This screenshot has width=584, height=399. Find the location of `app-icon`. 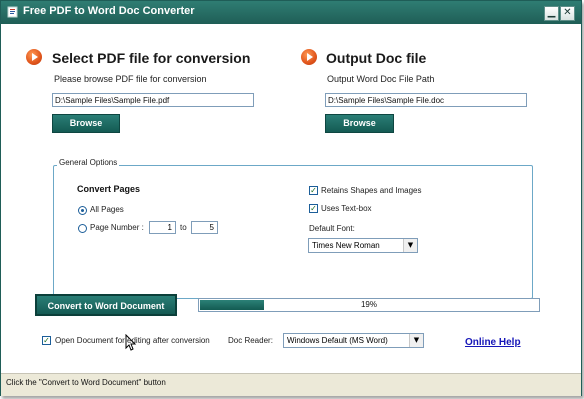

app-icon is located at coordinates (12, 12).